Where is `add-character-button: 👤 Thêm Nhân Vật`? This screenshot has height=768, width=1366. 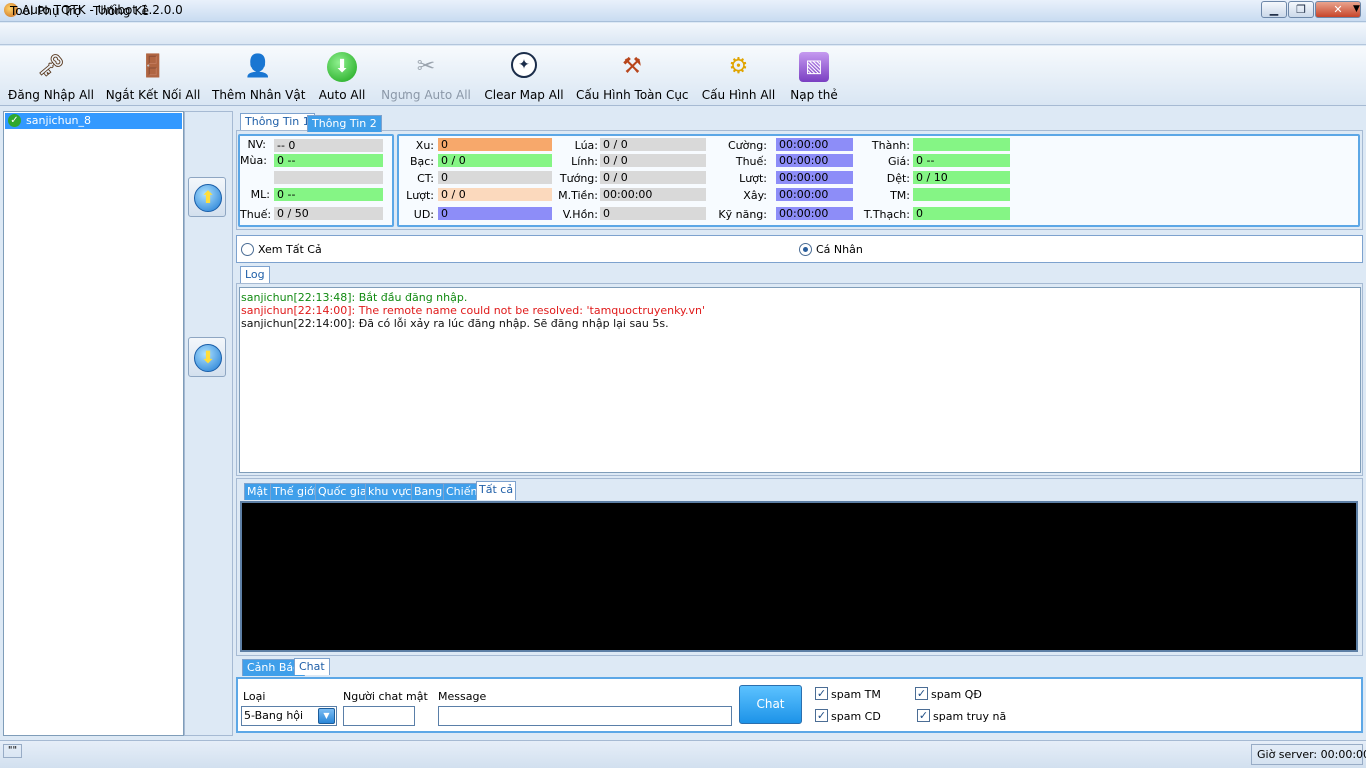 add-character-button: 👤 Thêm Nhân Vật is located at coordinates (258, 75).